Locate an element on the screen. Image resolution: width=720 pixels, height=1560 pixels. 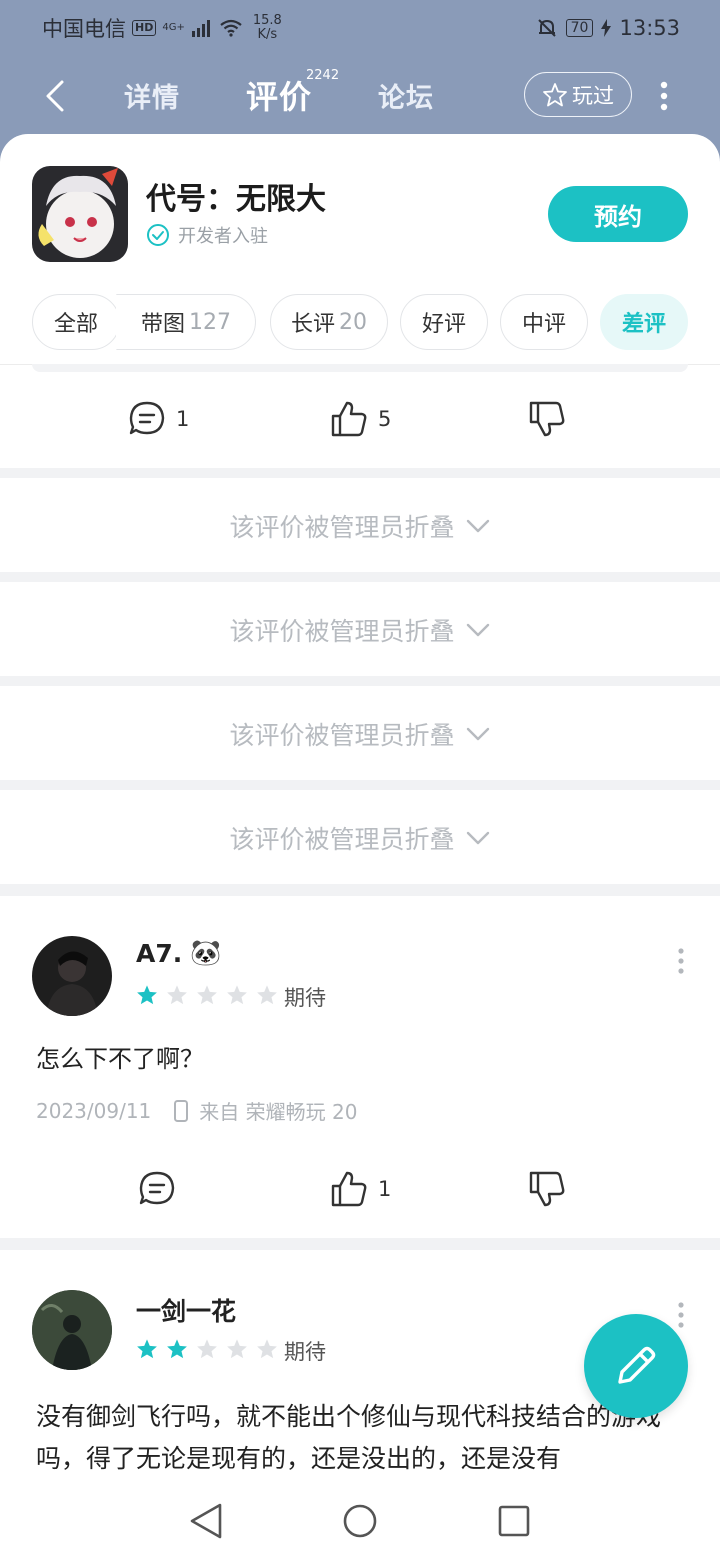
clock: 13:53 is located at coordinates (649, 28).